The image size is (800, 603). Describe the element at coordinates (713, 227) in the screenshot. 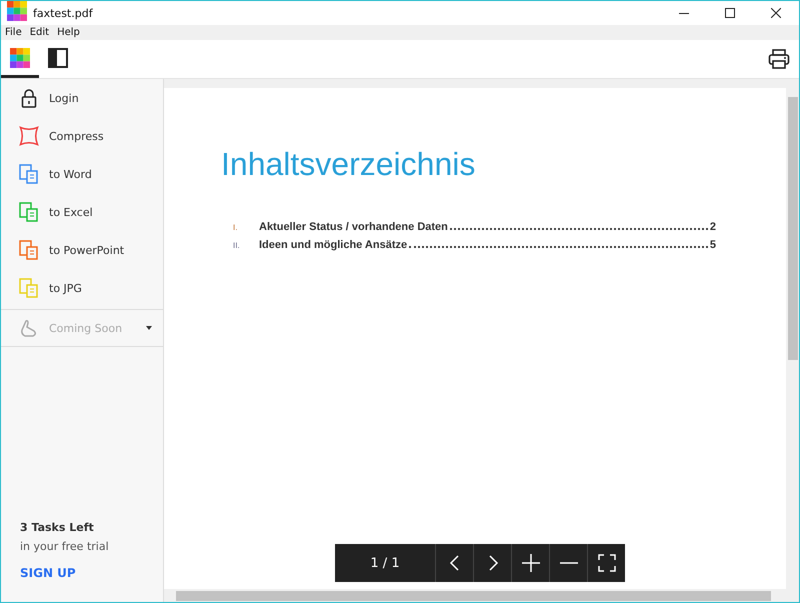

I see `toc-page-number: 2` at that location.